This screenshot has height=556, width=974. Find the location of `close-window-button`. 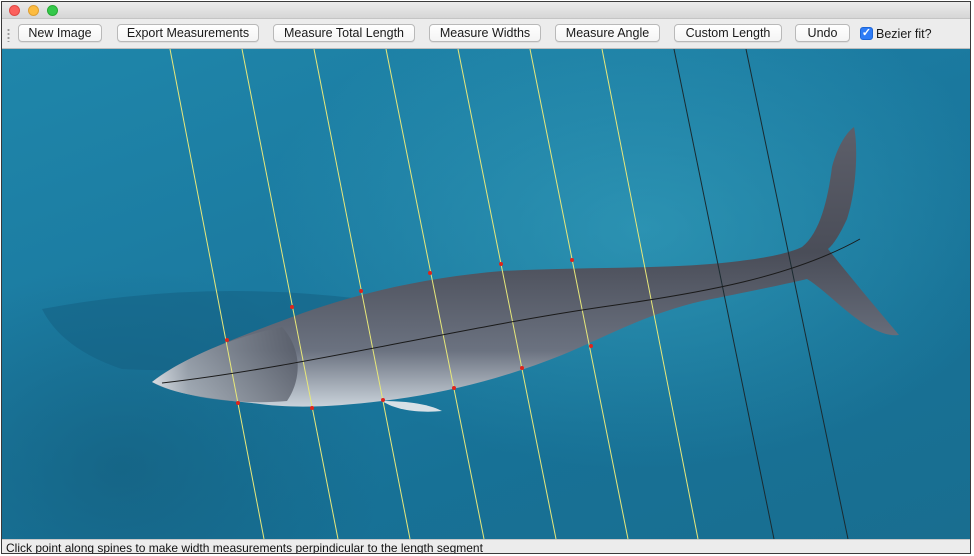

close-window-button is located at coordinates (14, 10).